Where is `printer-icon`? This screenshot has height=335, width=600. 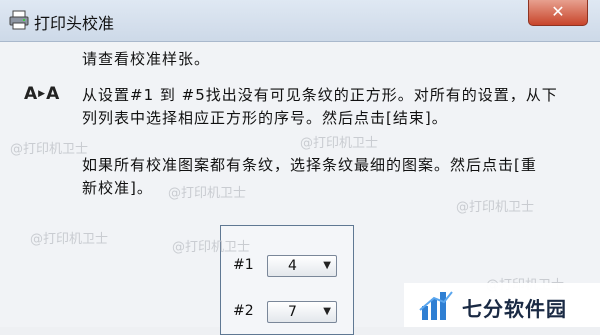 printer-icon is located at coordinates (19, 20).